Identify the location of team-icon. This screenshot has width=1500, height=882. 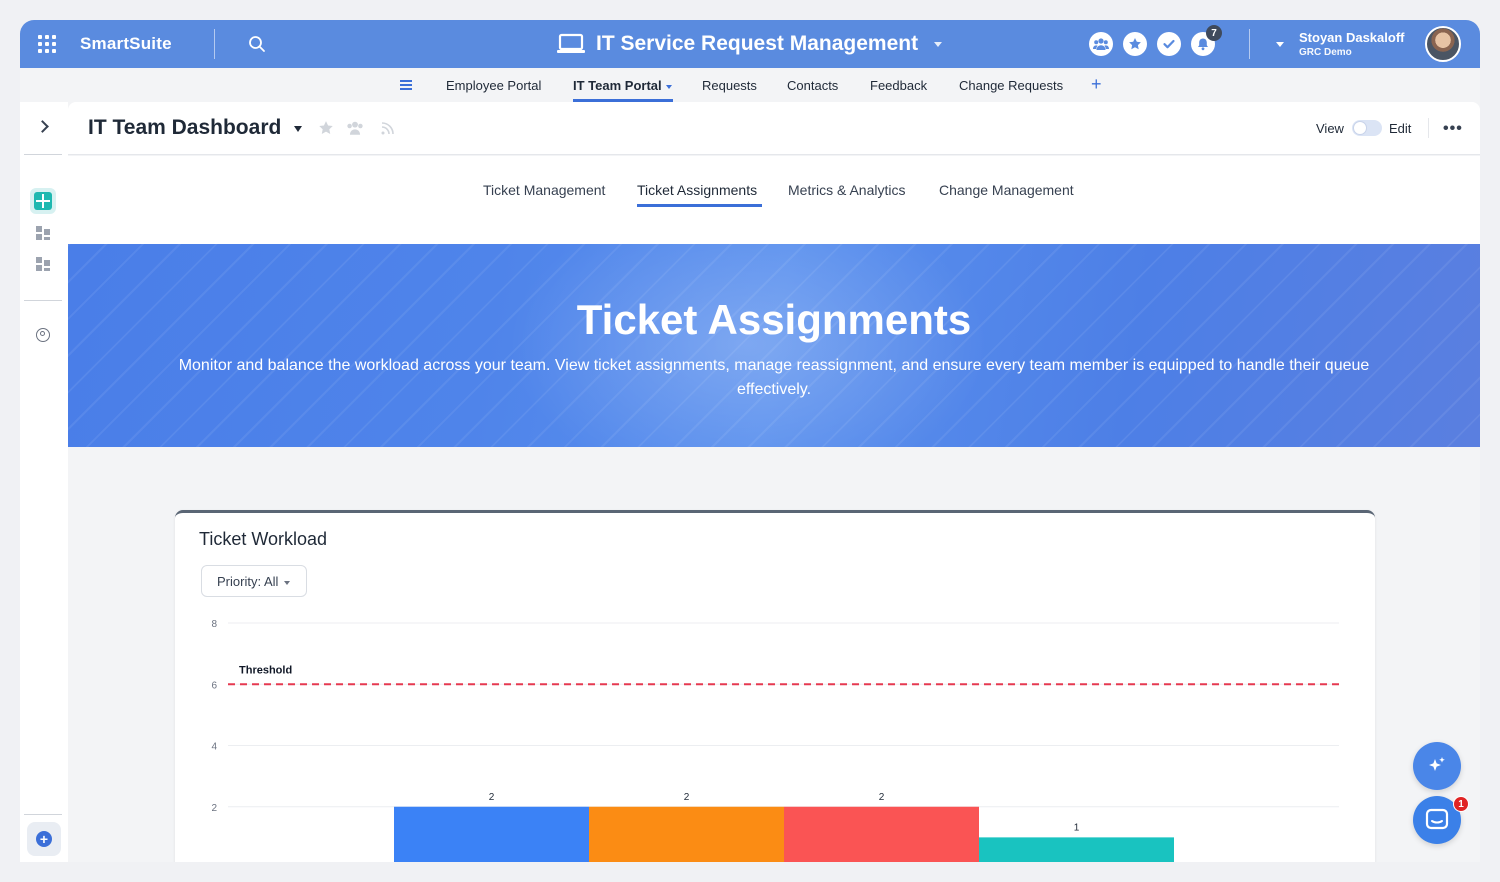
(1101, 44).